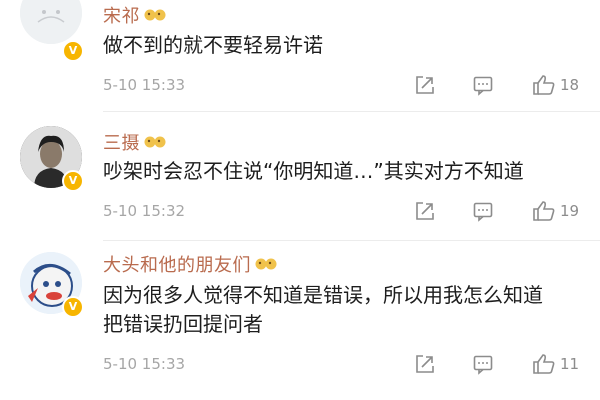 This screenshot has height=400, width=600. Describe the element at coordinates (570, 364) in the screenshot. I see `like-count: 11` at that location.